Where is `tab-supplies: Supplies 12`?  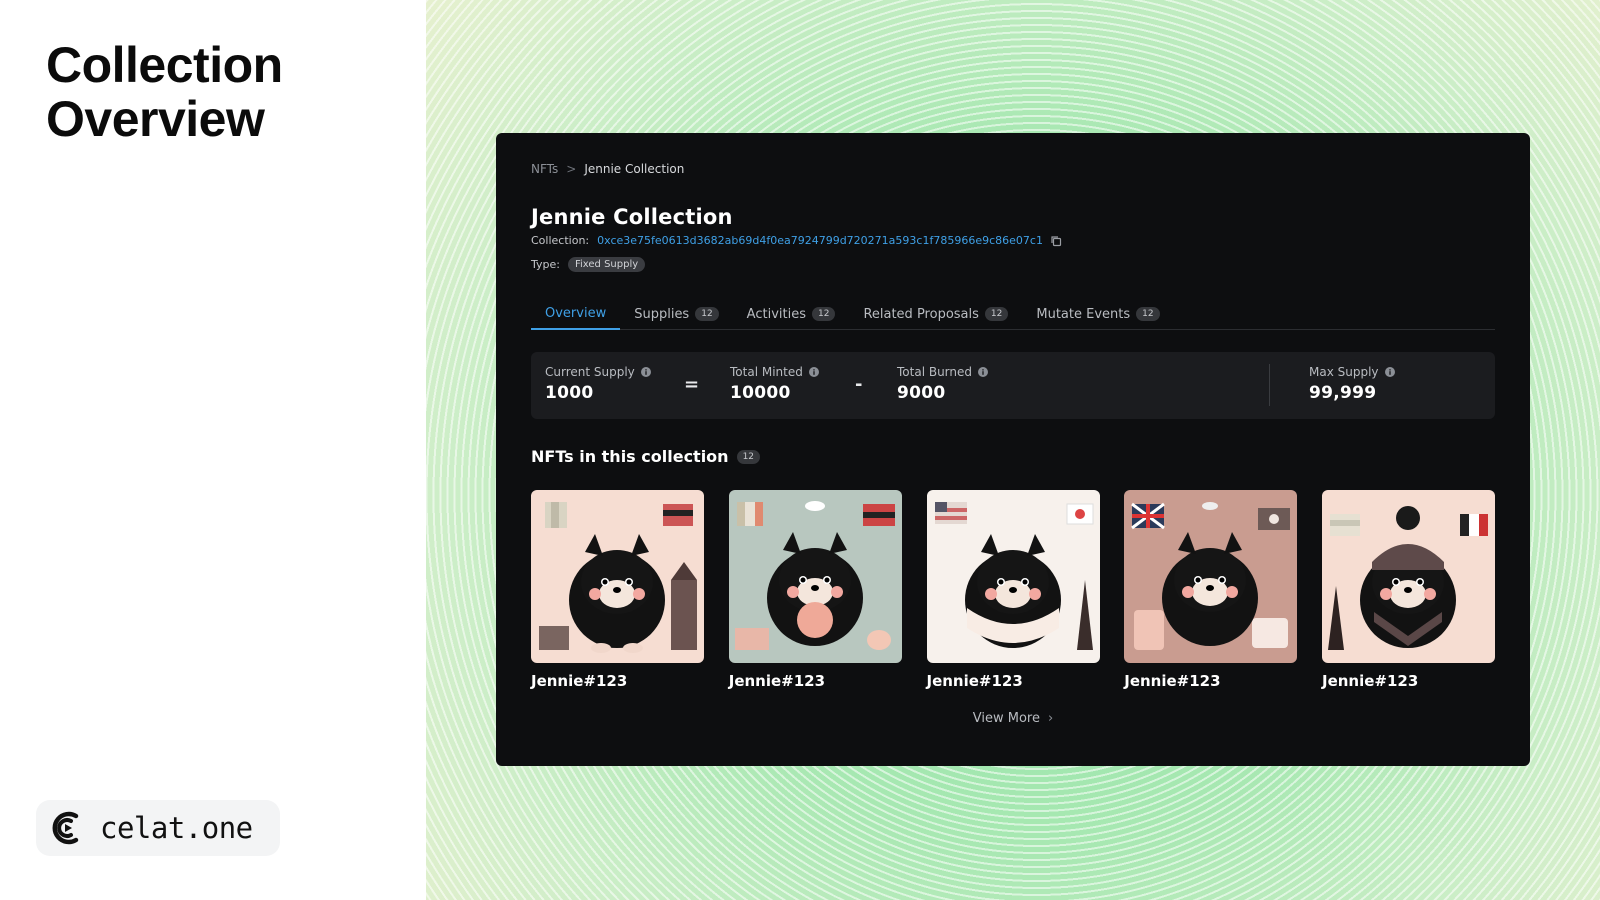 tab-supplies: Supplies 12 is located at coordinates (676, 314).